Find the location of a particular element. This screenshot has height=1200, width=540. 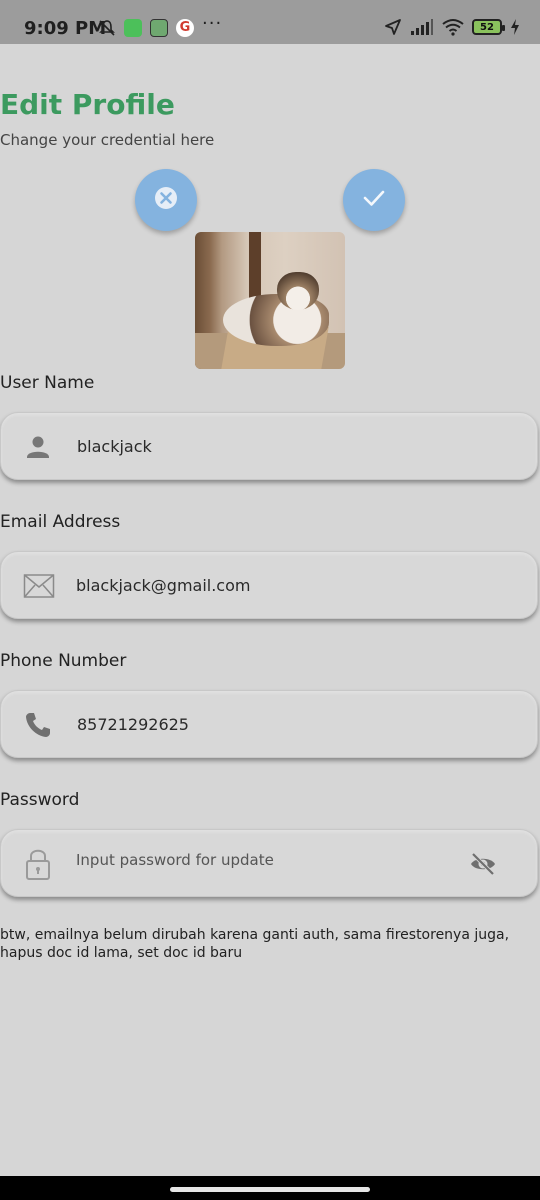

home-gesture-handle is located at coordinates (270, 1189).